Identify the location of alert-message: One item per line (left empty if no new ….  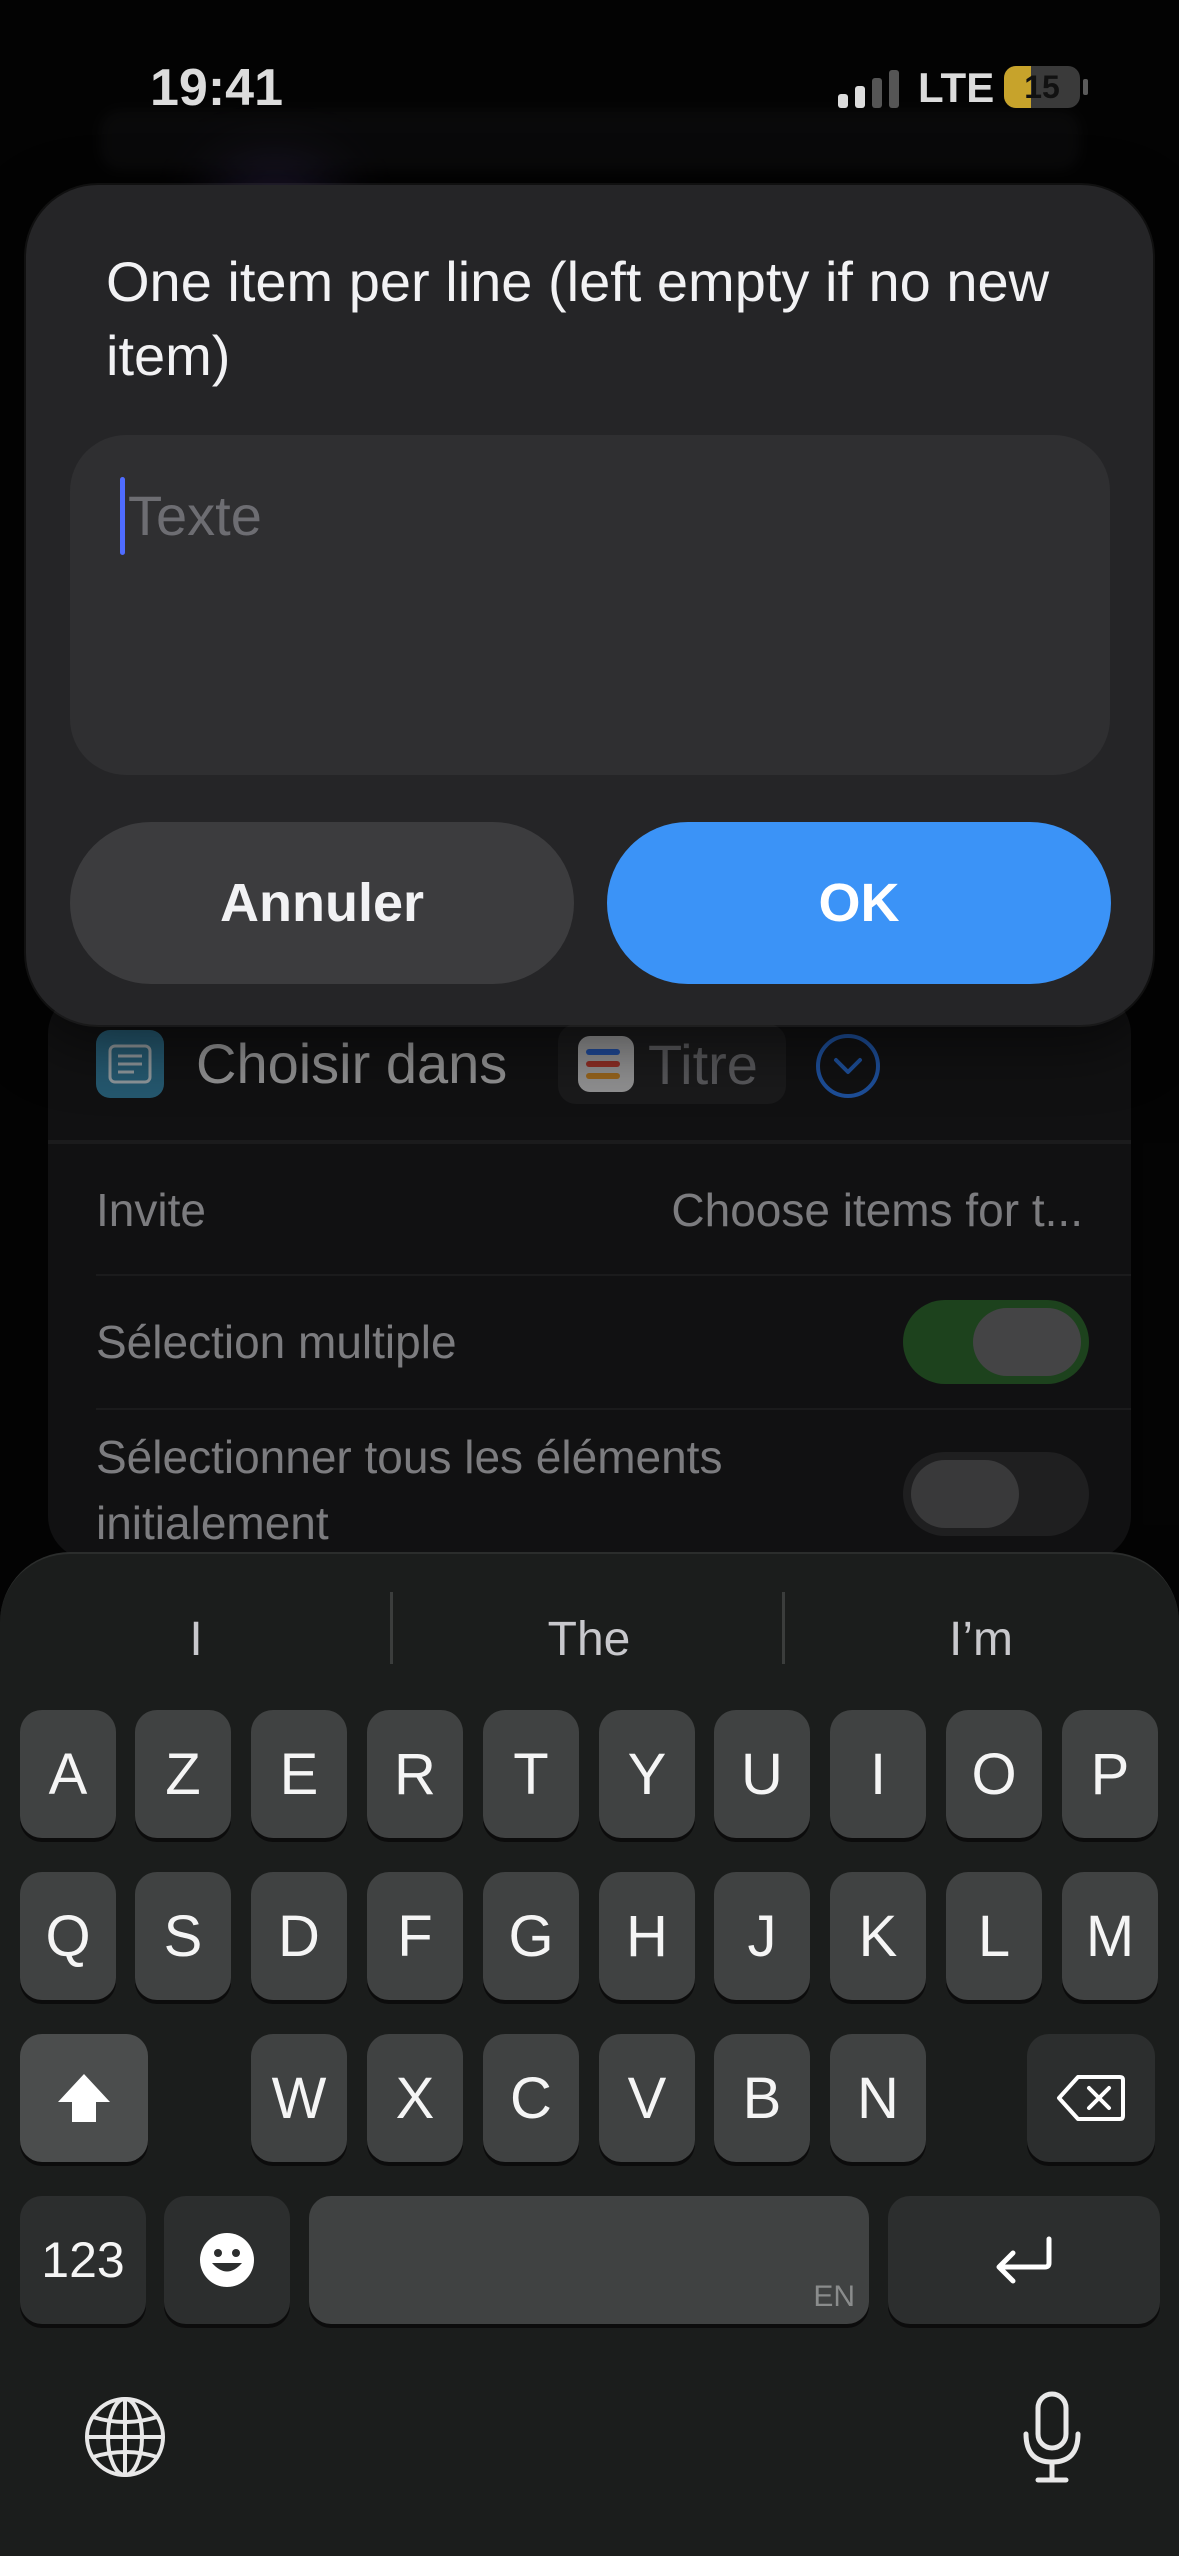
(578, 318).